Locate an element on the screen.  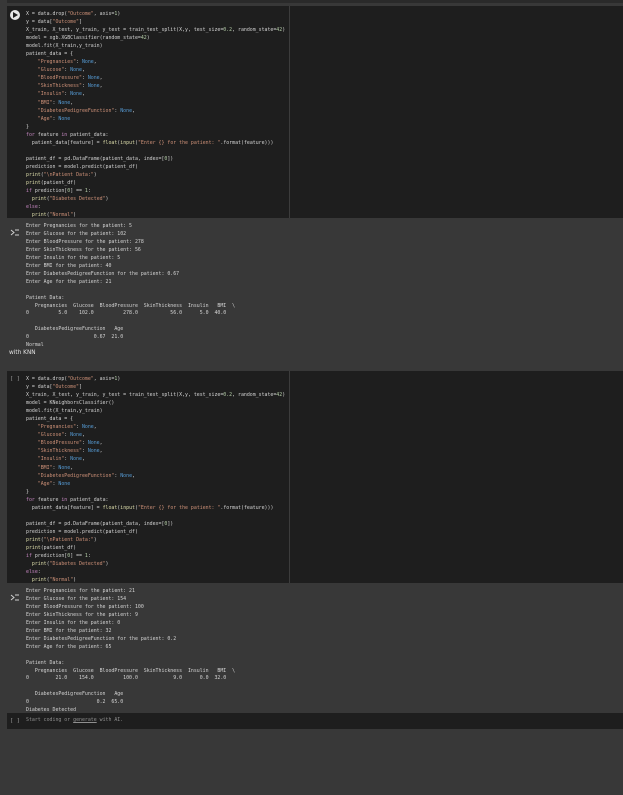
top-border is located at coordinates (315, 1).